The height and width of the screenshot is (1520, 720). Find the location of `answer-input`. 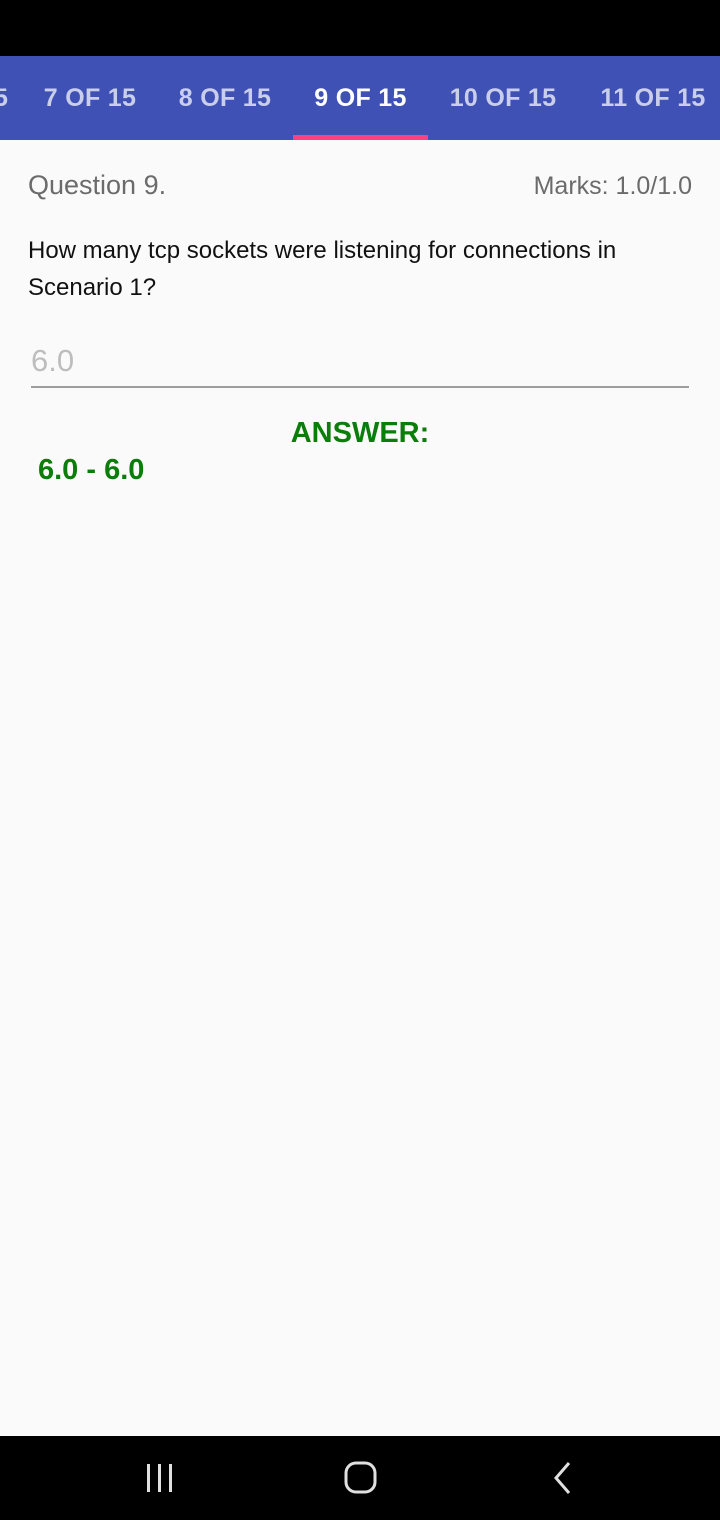

answer-input is located at coordinates (360, 362).